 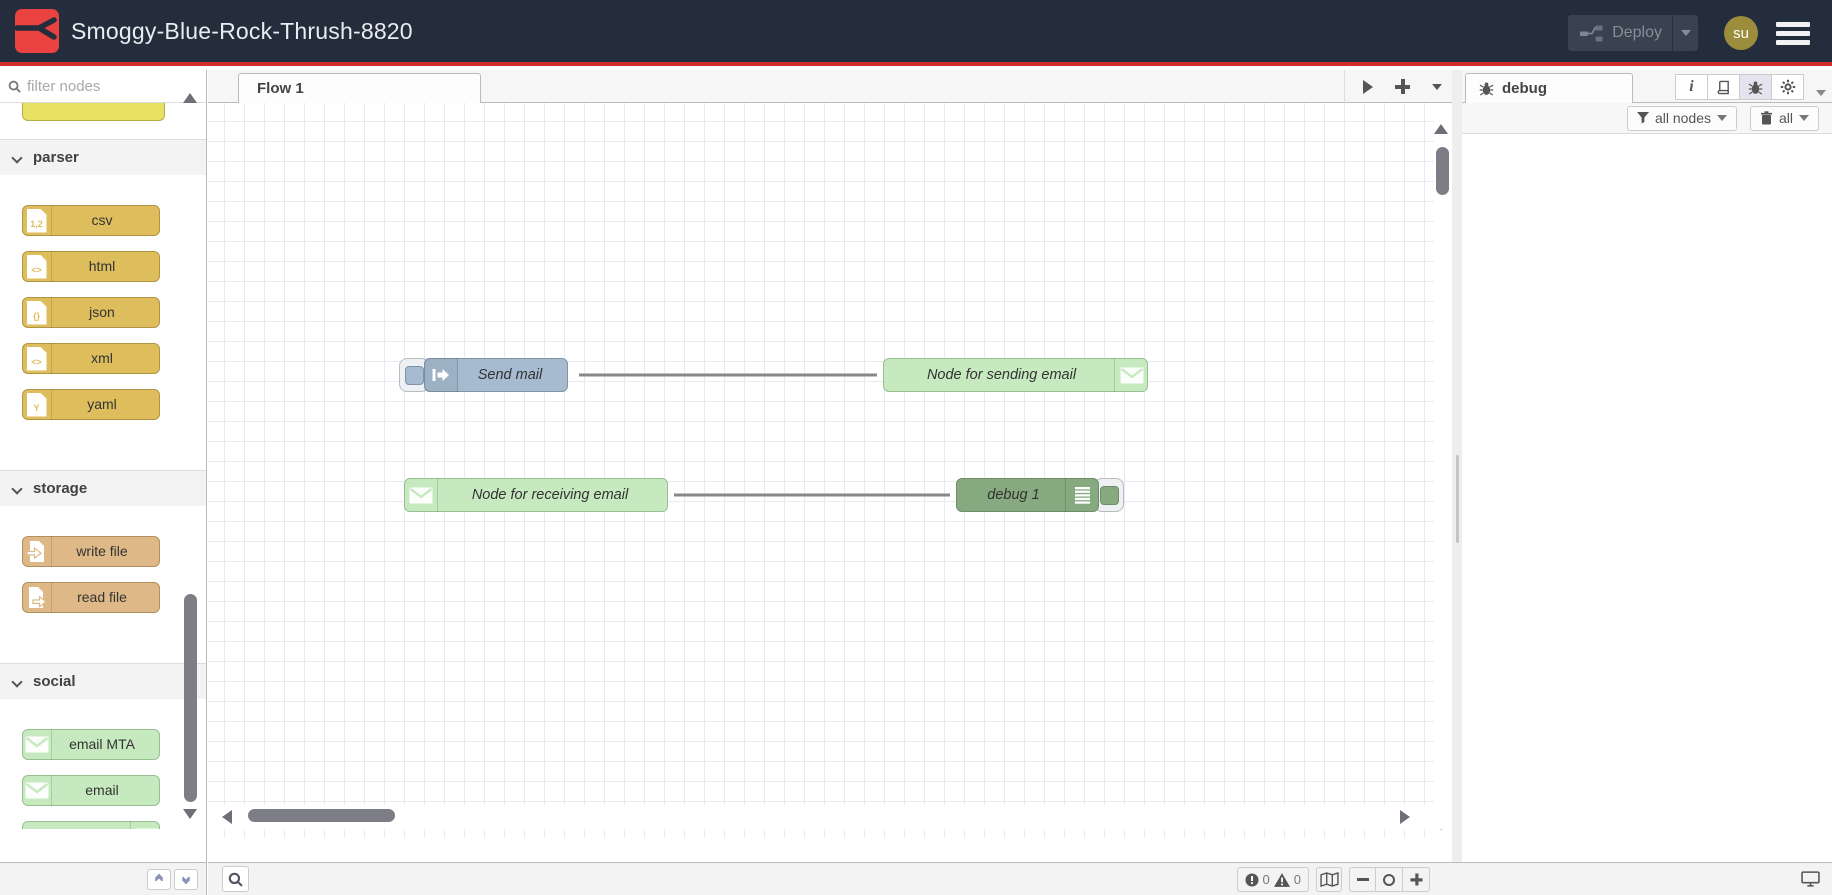 I want to click on palette-node-email-MTA: email MTA, so click(x=93, y=744).